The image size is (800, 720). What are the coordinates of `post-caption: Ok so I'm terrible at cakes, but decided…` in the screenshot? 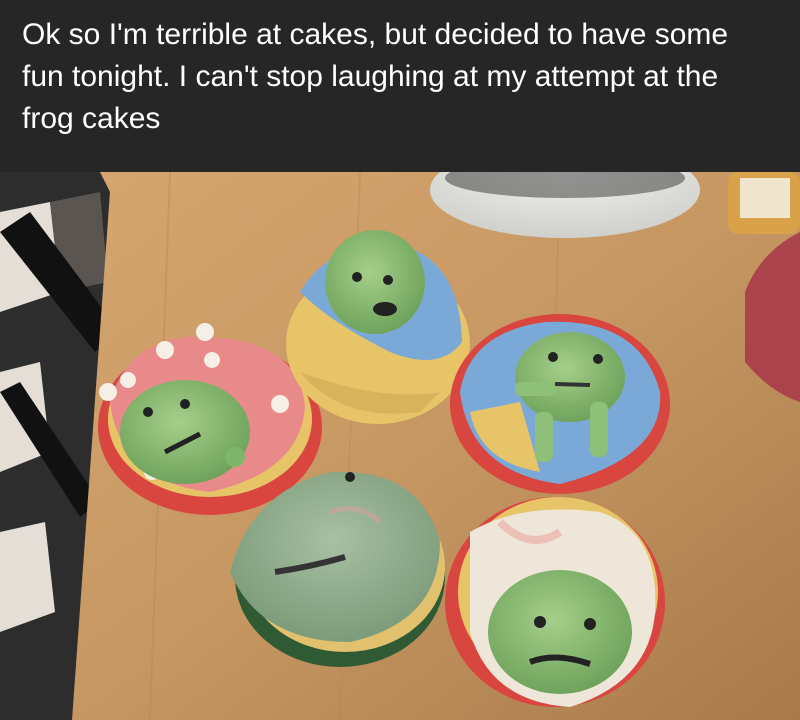 It's located at (375, 76).